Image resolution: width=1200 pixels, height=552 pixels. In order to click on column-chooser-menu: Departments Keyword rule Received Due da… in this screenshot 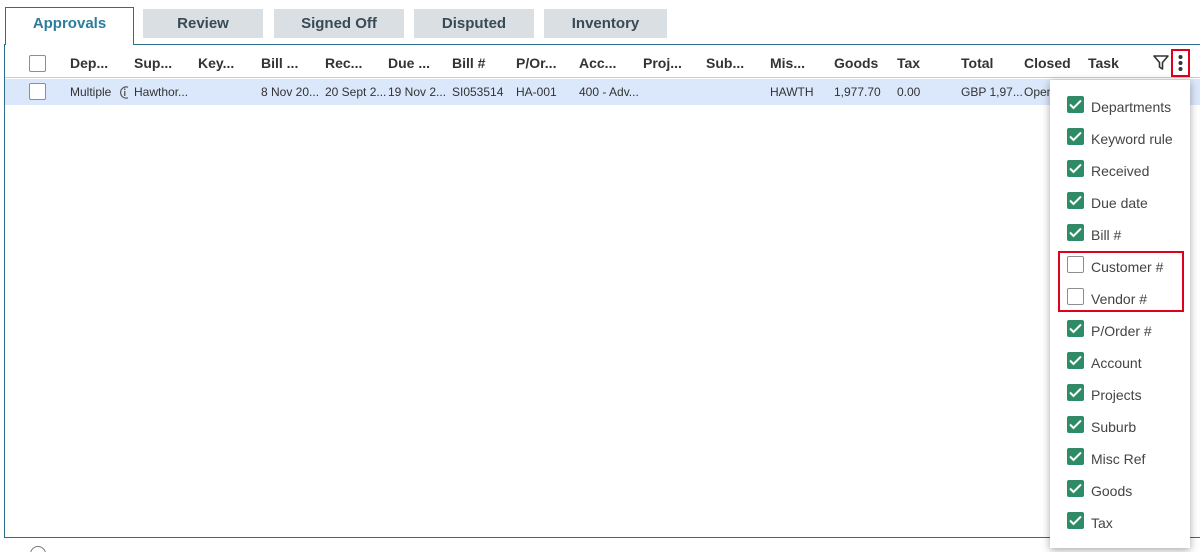, I will do `click(1120, 314)`.